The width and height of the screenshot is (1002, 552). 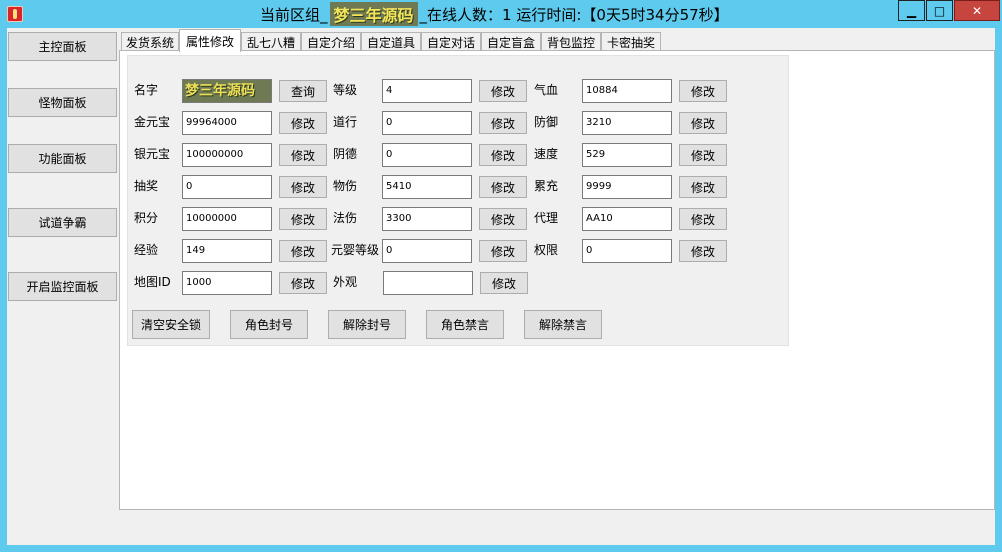 I want to click on minimize-button: ▁, so click(x=911, y=10).